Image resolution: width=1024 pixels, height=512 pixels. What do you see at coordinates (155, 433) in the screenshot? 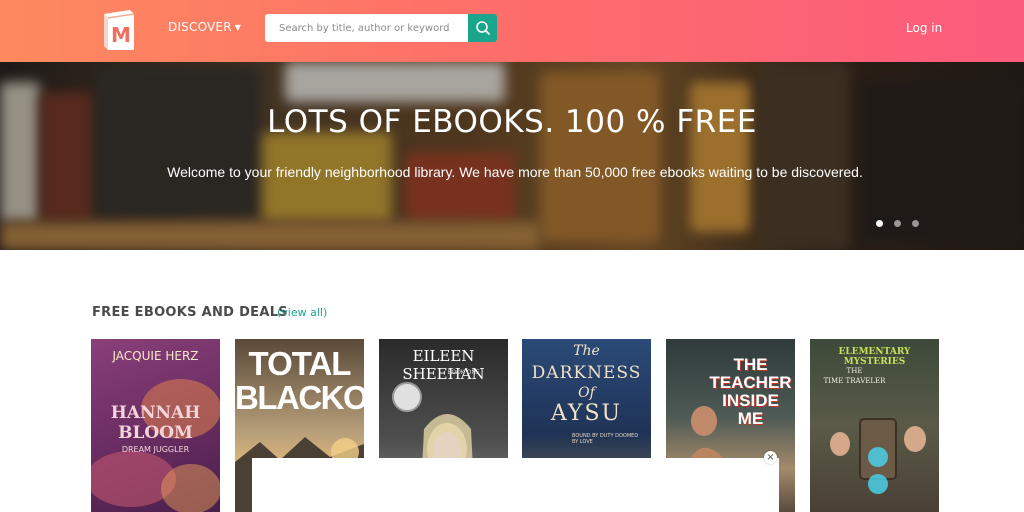
I see `book-title: BLOOM` at bounding box center [155, 433].